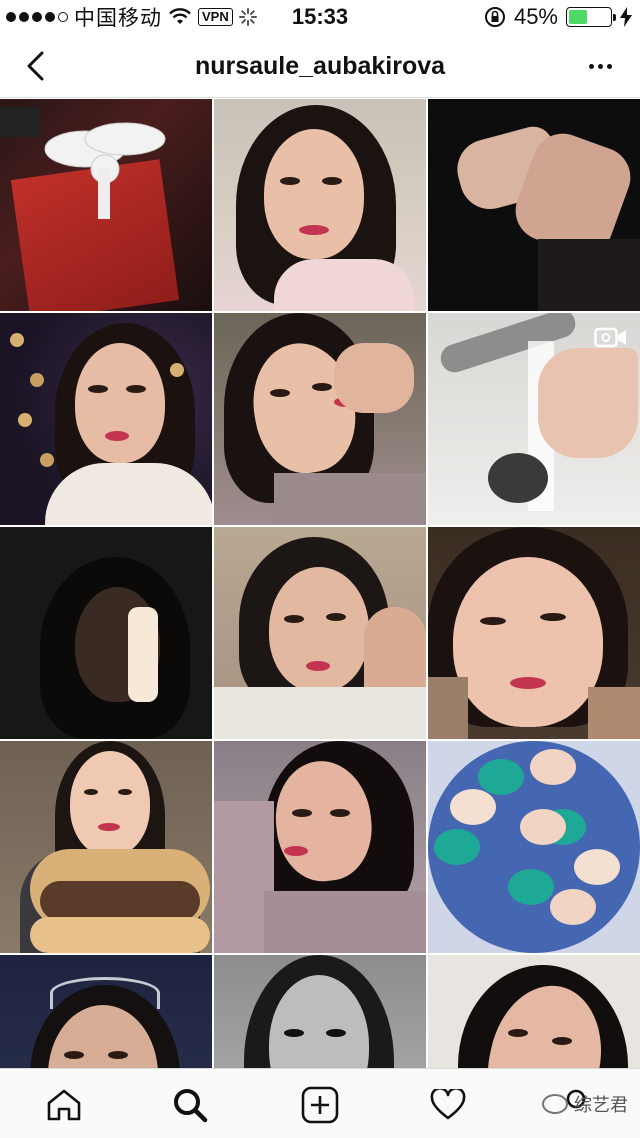 This screenshot has width=640, height=1138. I want to click on battery-percent: 45%, so click(535, 16).